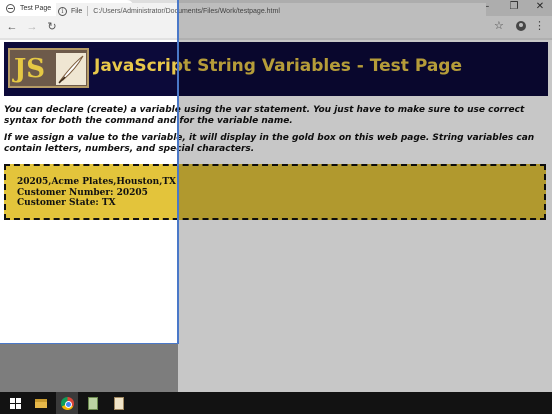 This screenshot has width=552, height=414. Describe the element at coordinates (514, 7) in the screenshot. I see `maximize-button: ❐` at that location.